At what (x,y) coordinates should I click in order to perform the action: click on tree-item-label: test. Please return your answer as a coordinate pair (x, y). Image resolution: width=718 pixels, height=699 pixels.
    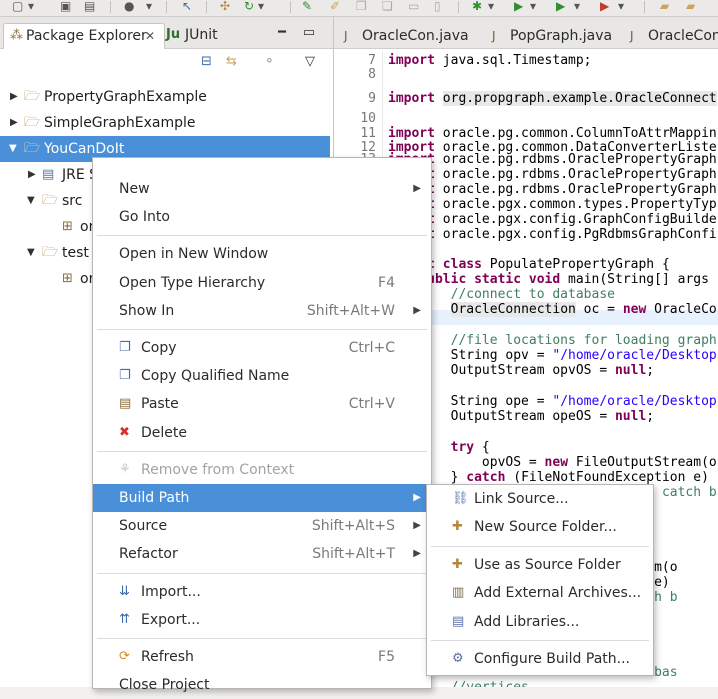
    Looking at the image, I should click on (75, 253).